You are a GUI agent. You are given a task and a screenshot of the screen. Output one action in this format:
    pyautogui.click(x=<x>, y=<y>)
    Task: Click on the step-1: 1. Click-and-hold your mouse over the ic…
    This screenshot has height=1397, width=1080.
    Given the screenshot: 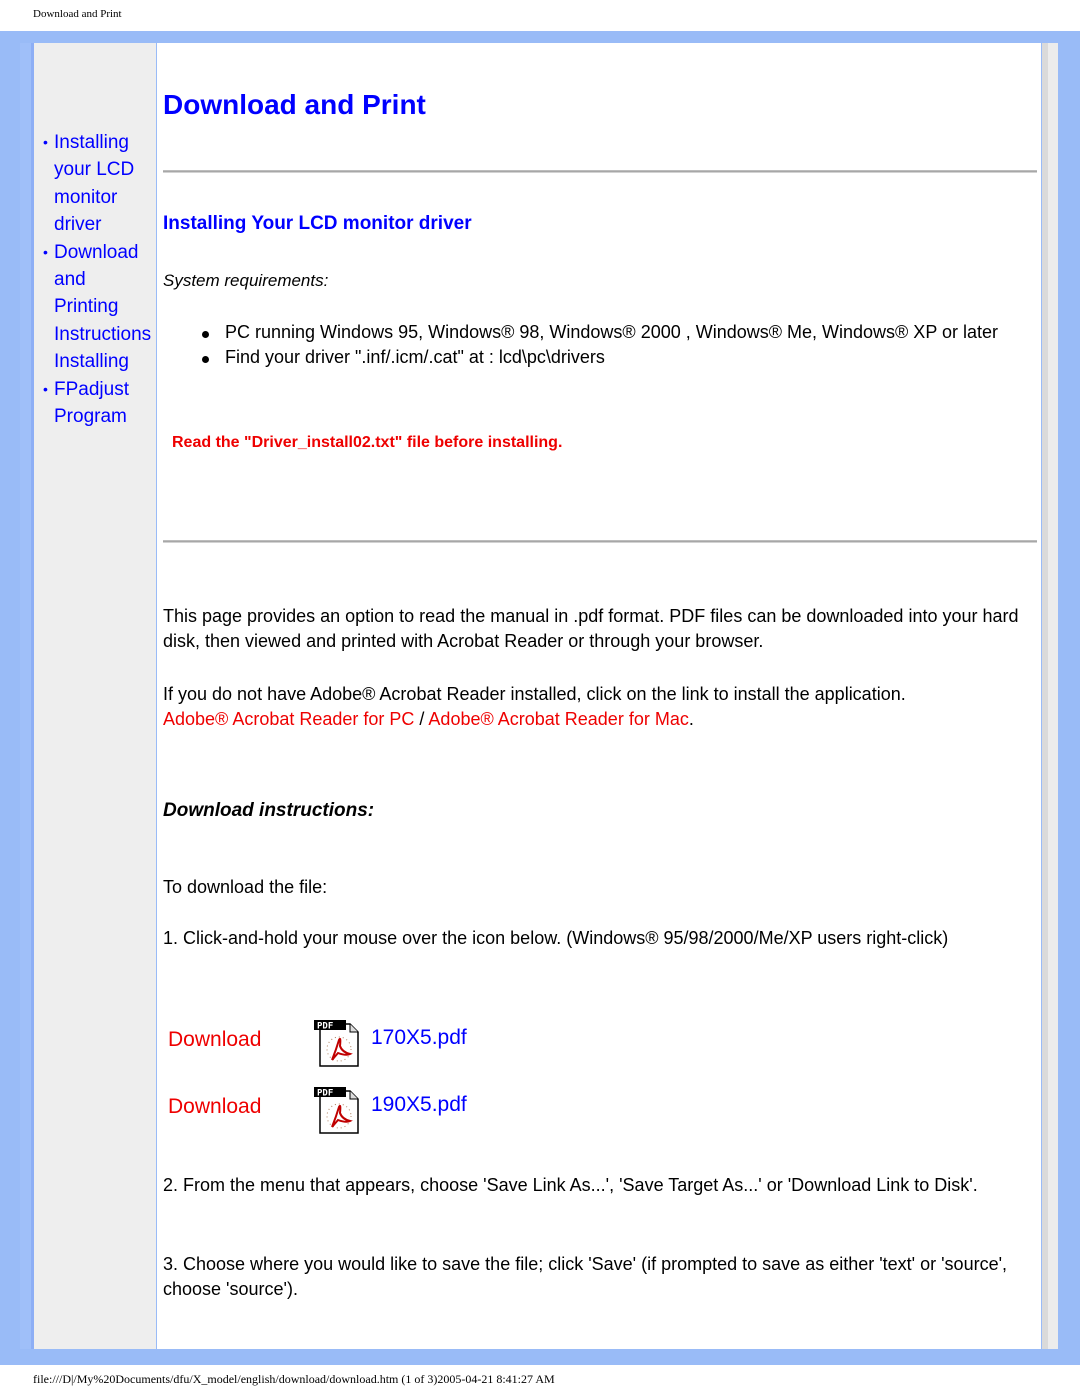 What is the action you would take?
    pyautogui.click(x=556, y=938)
    